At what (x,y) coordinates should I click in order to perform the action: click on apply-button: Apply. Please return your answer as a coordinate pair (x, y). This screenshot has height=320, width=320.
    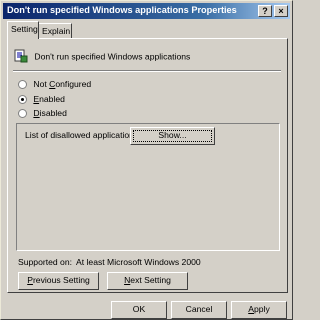
    Looking at the image, I should click on (259, 310).